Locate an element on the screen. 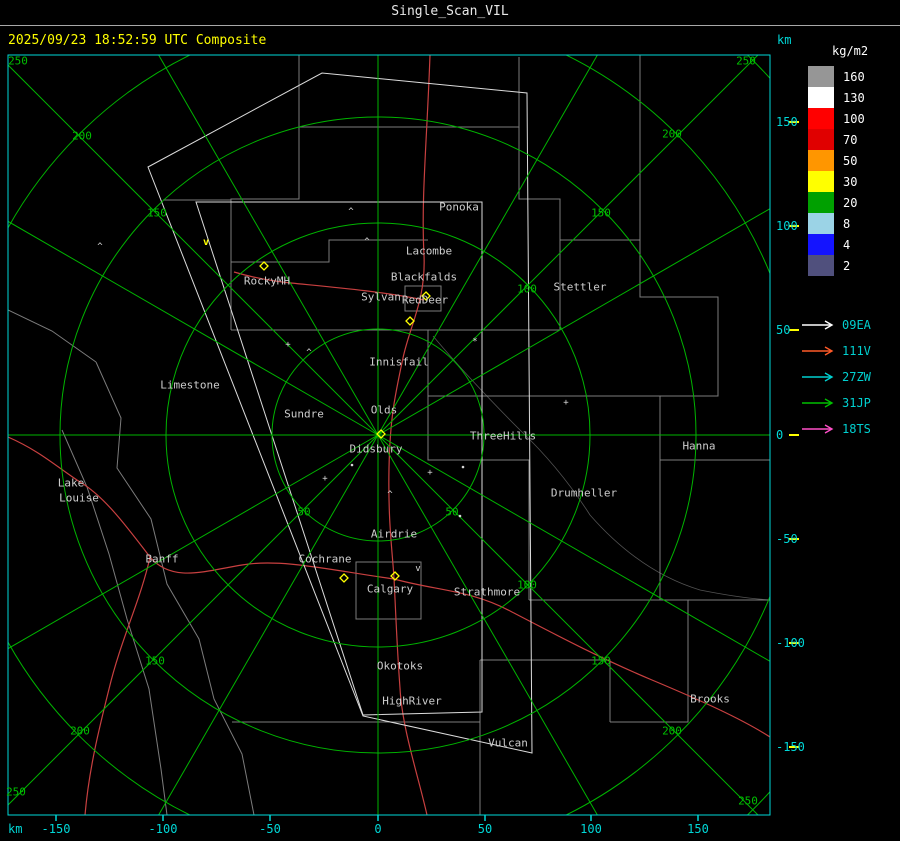 The image size is (900, 841). station-list: 09EA 111V 27ZW 31JP 18TS is located at coordinates (850, 377).